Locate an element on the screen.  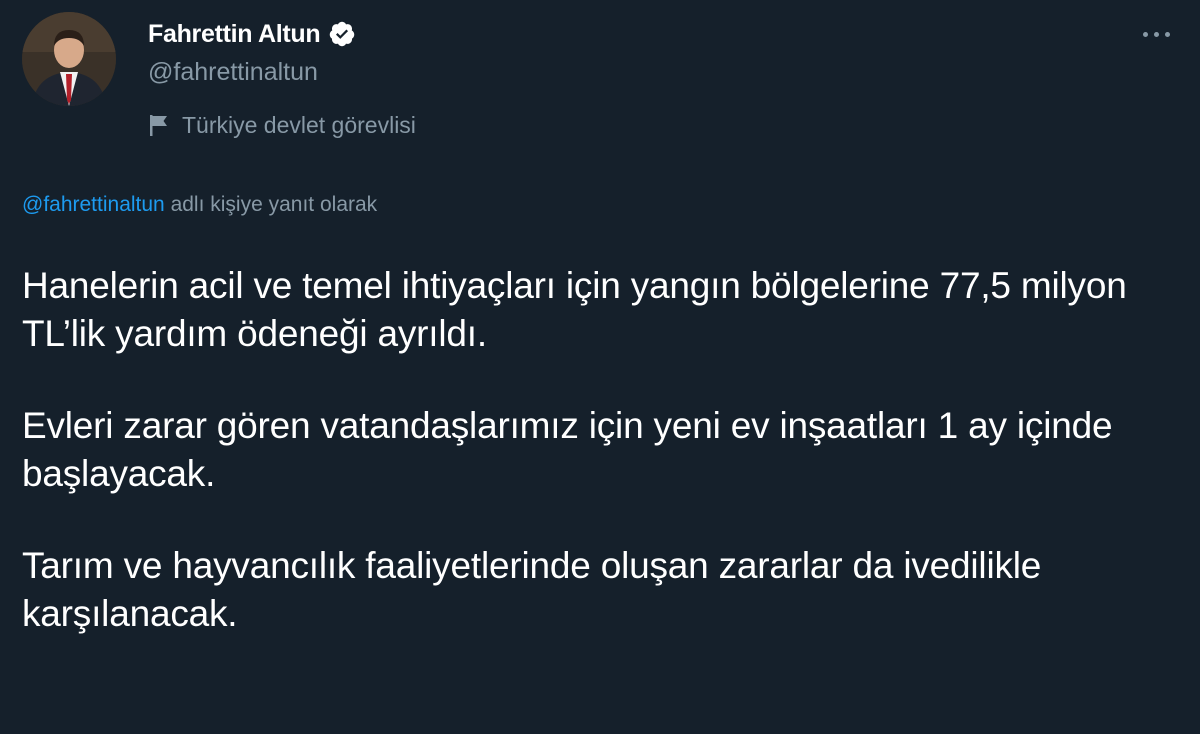
avatar is located at coordinates (69, 59).